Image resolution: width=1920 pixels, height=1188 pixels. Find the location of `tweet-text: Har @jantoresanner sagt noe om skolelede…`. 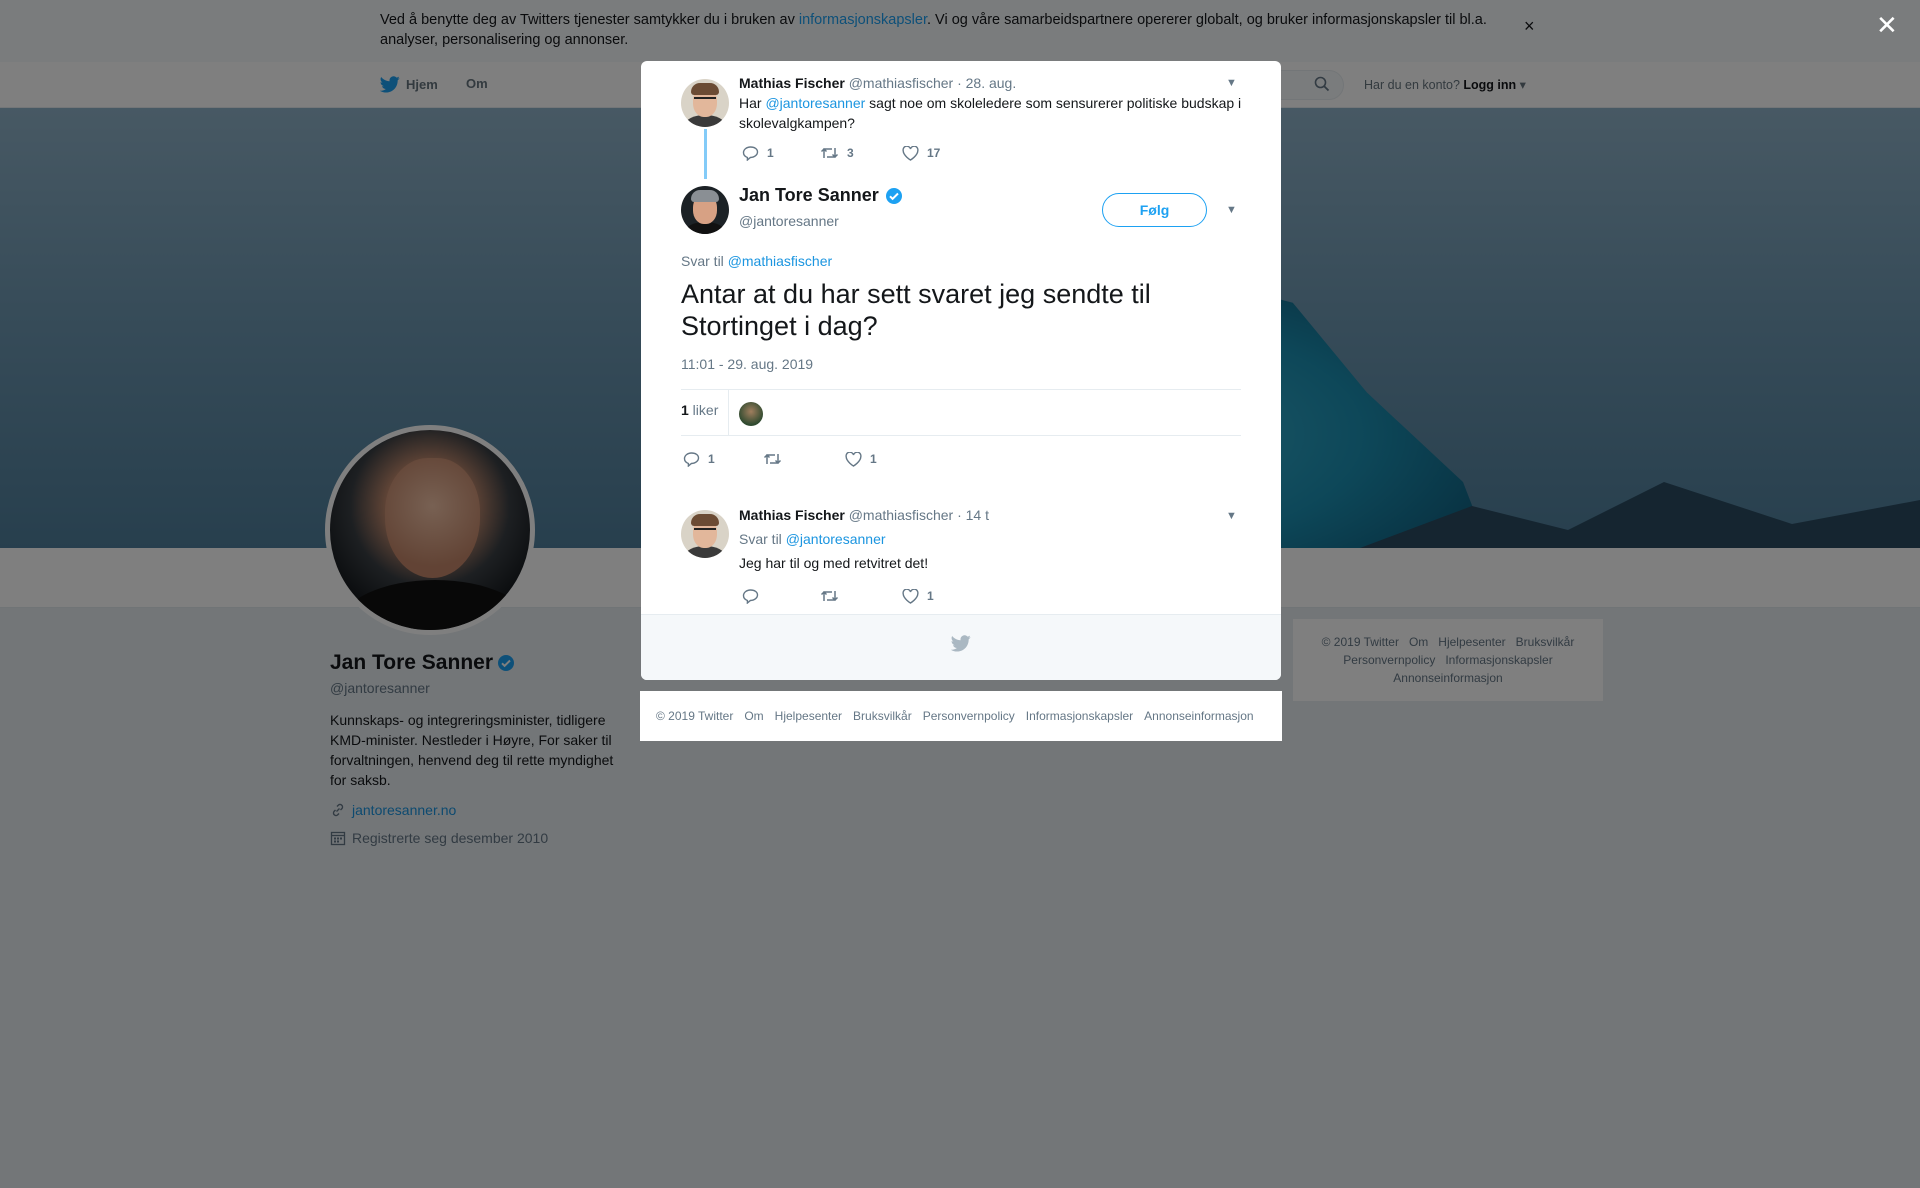

tweet-text: Har @jantoresanner sagt noe om skolelede… is located at coordinates (991, 113).